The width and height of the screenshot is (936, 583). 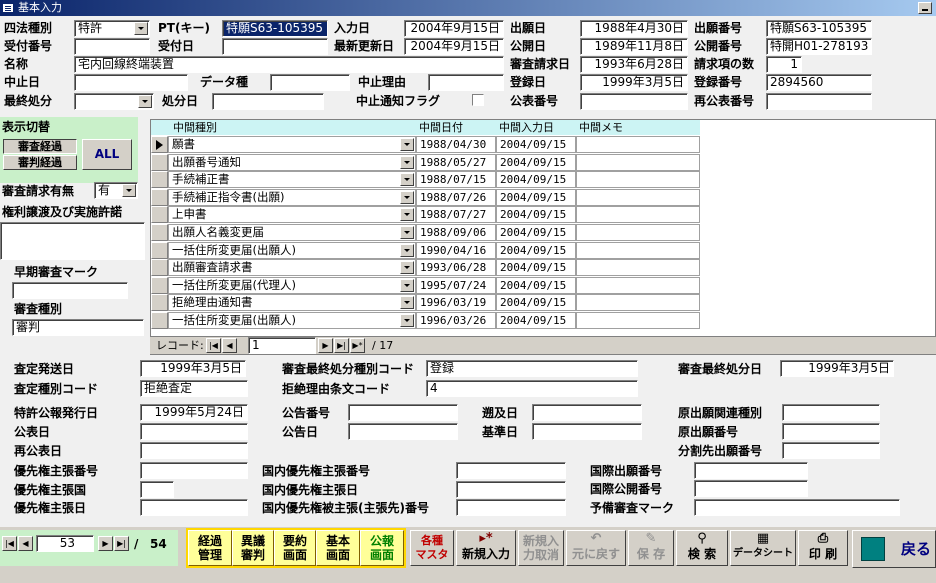 I want to click on cell-type: 一括住所変更届(代理人), so click(x=292, y=285).